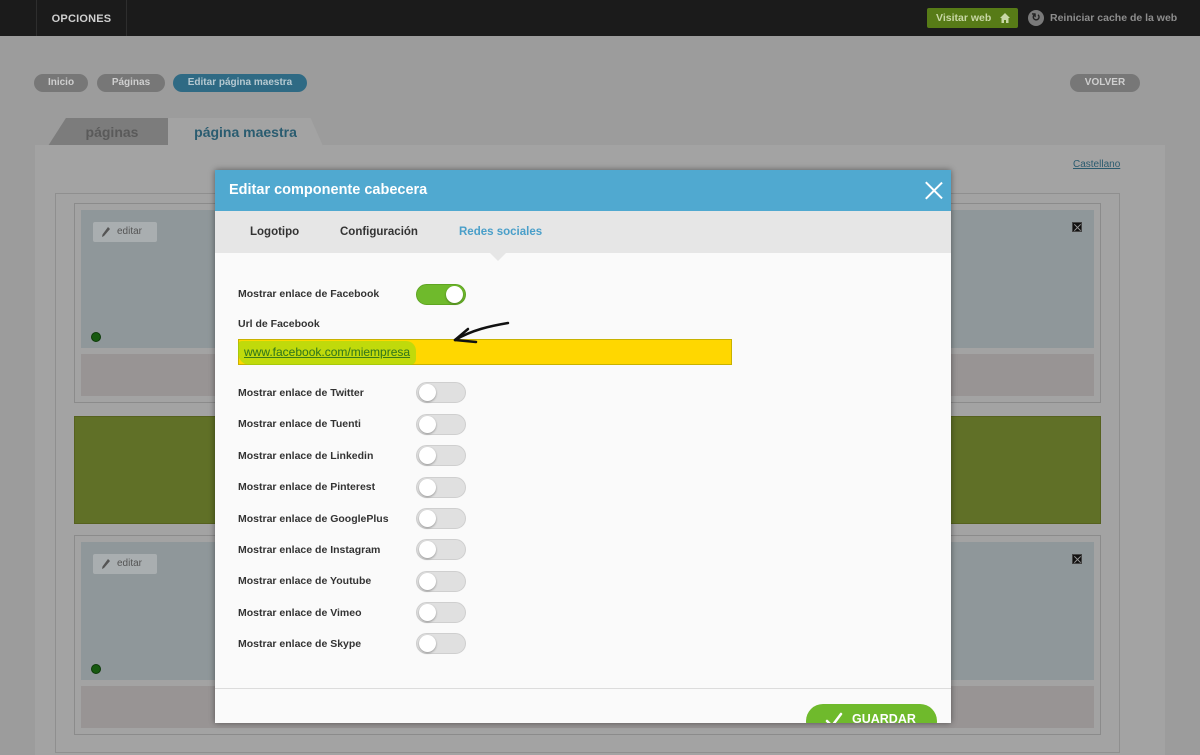 This screenshot has width=1200, height=755. Describe the element at coordinates (583, 706) in the screenshot. I see `modal-footer: GUARDAR` at that location.